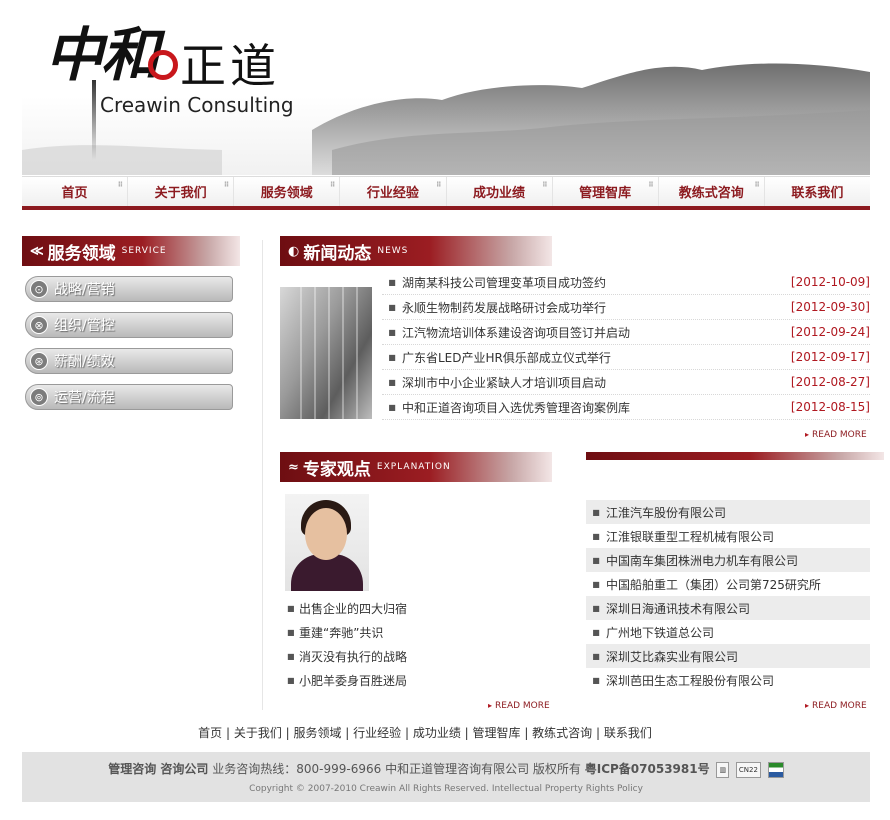  Describe the element at coordinates (422, 632) in the screenshot. I see `expert-item: ■ 重建“奔驰”共识` at that location.